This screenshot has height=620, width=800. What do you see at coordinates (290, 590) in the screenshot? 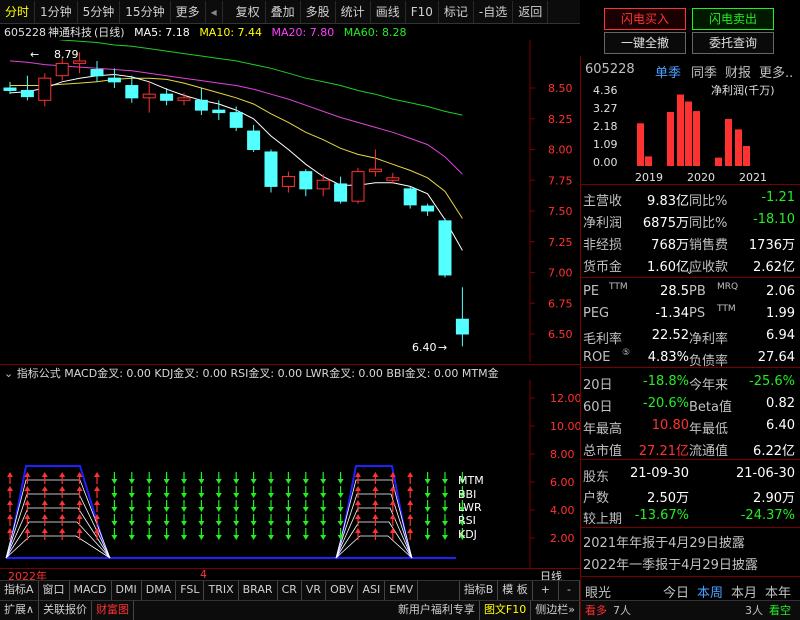
I see `tab-cr: CR` at bounding box center [290, 590].